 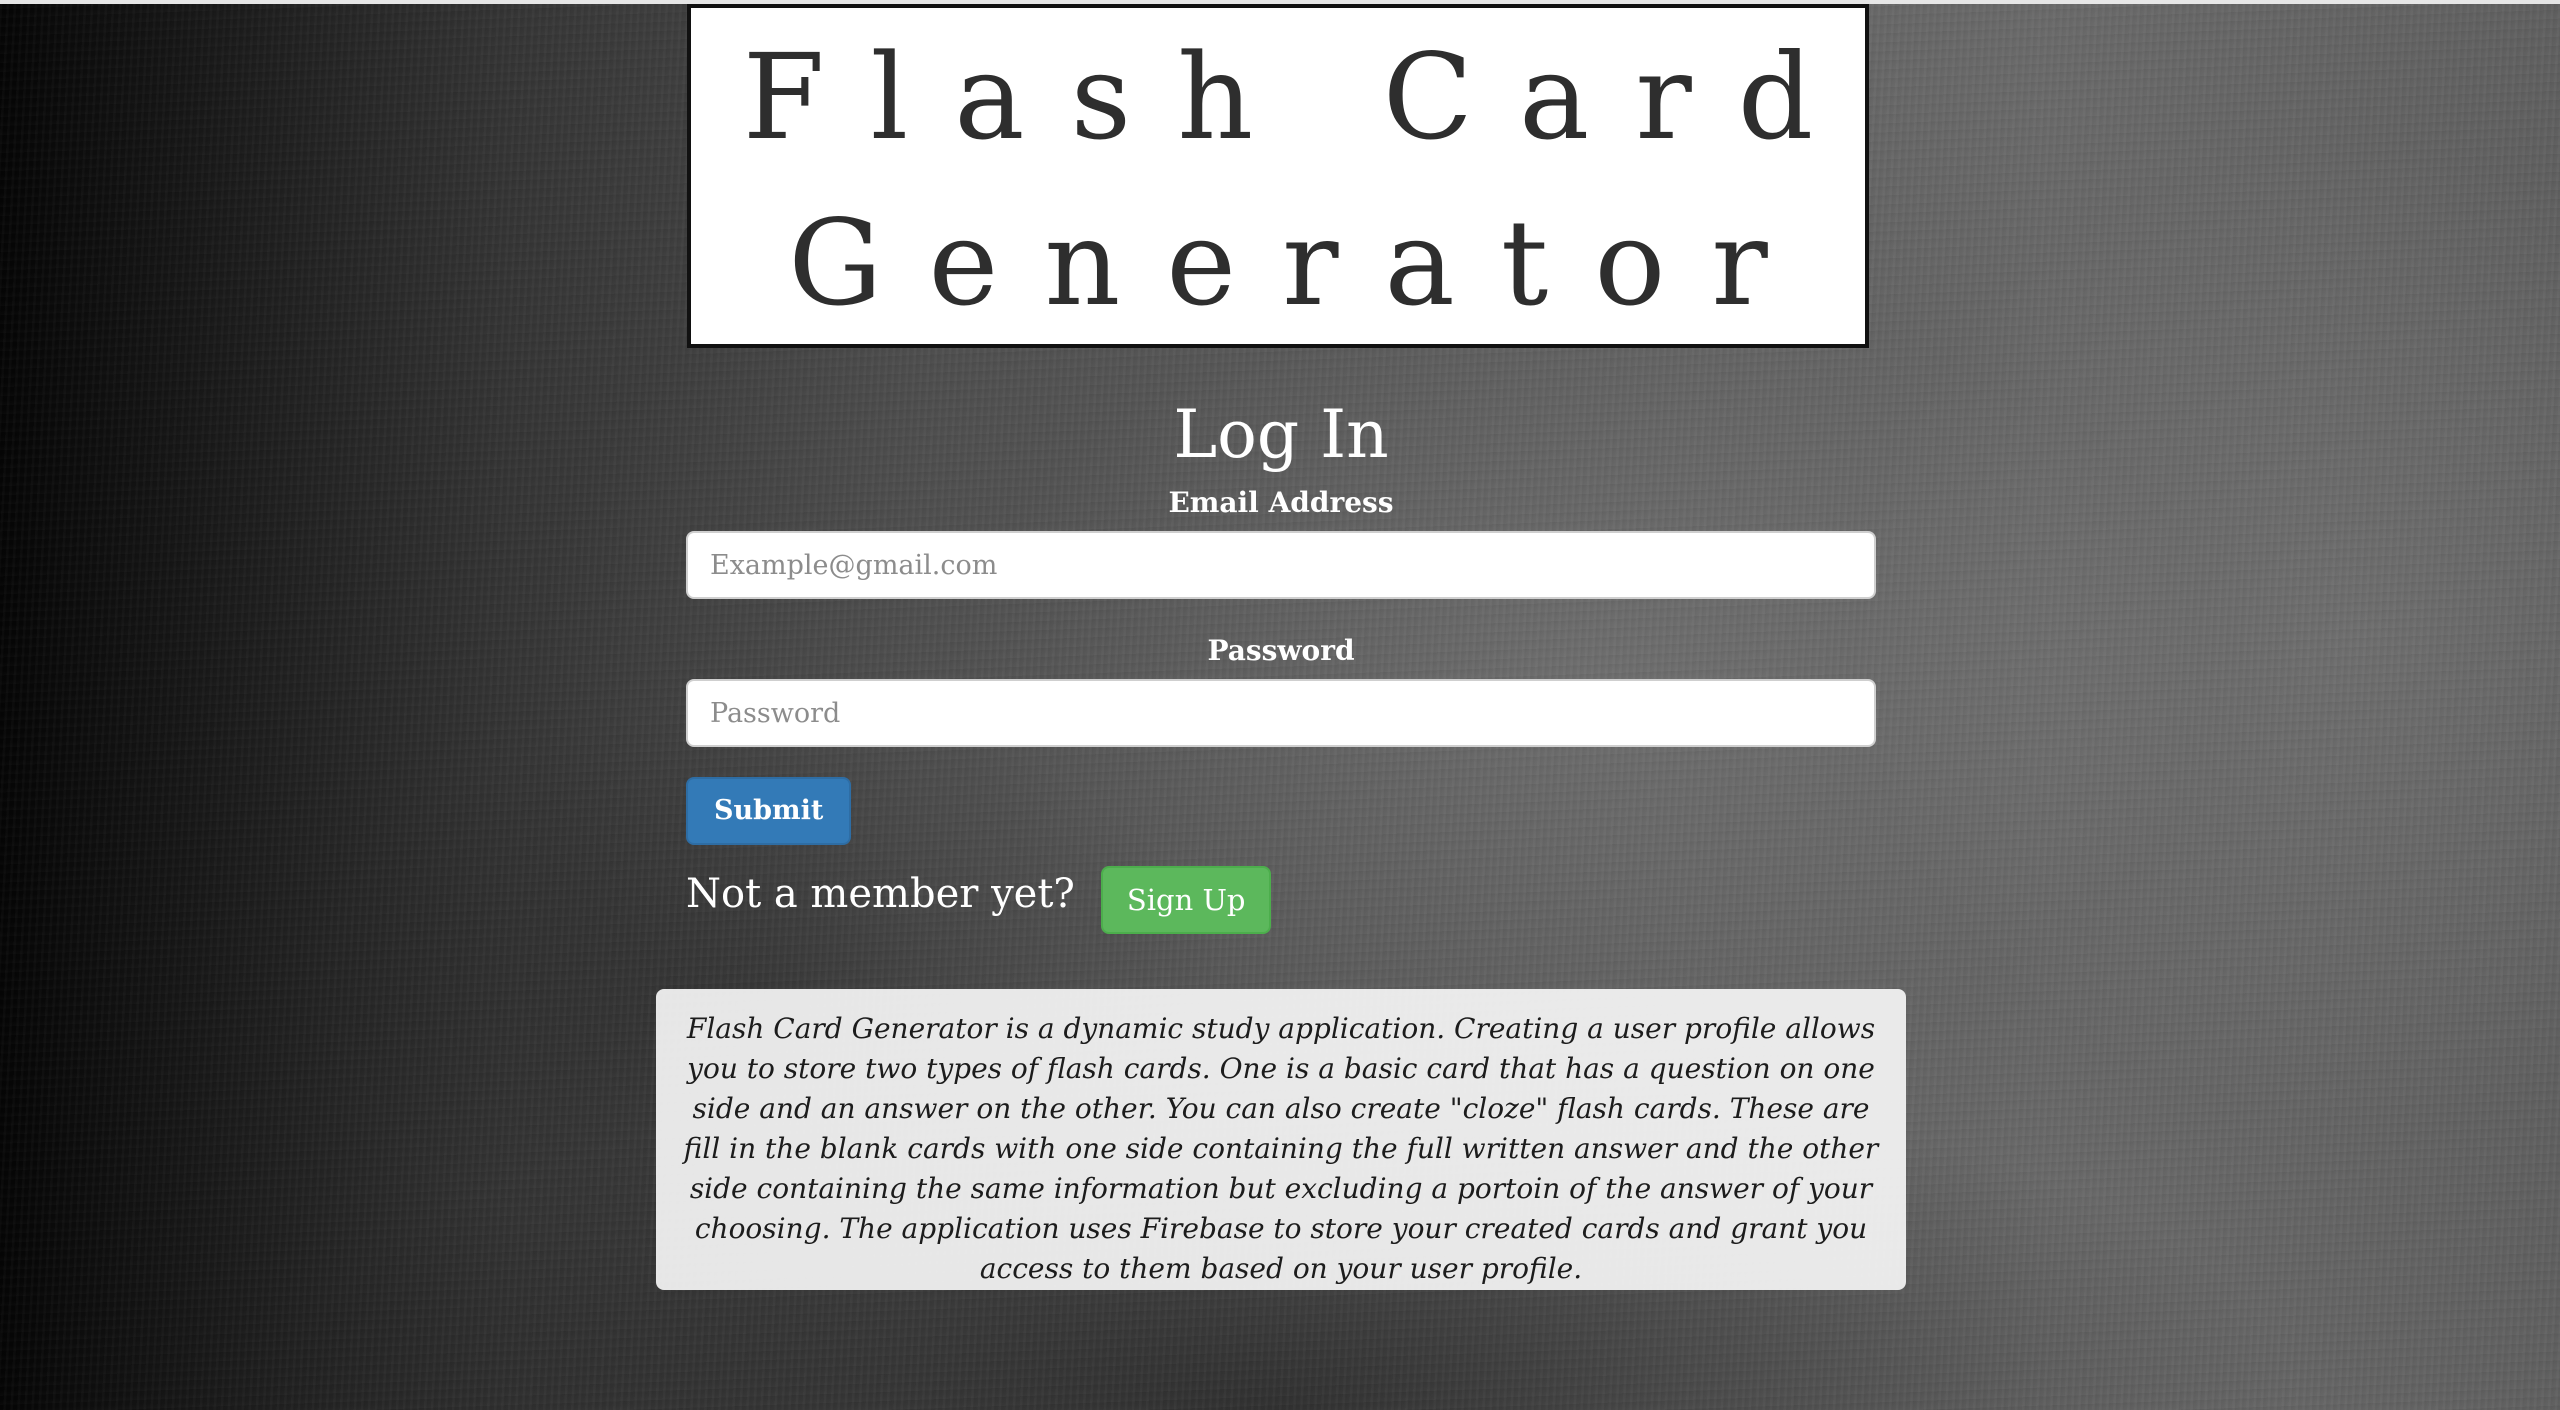 I want to click on password-label: Password, so click(x=1281, y=650).